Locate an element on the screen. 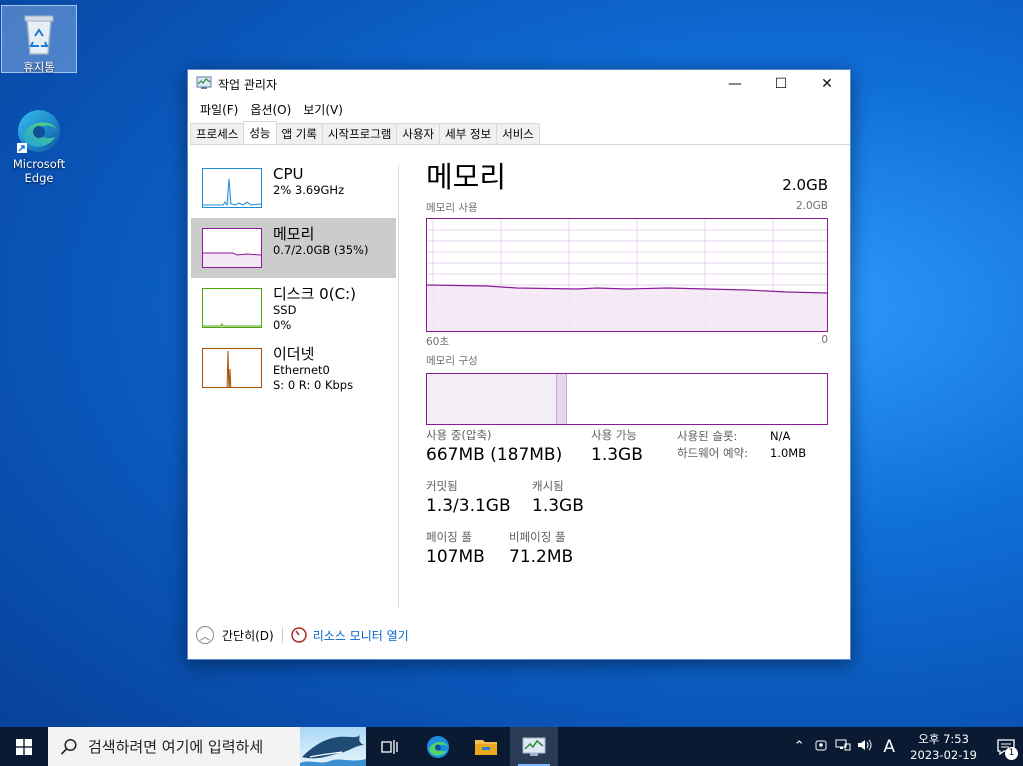  windows-logo-icon is located at coordinates (24, 746).